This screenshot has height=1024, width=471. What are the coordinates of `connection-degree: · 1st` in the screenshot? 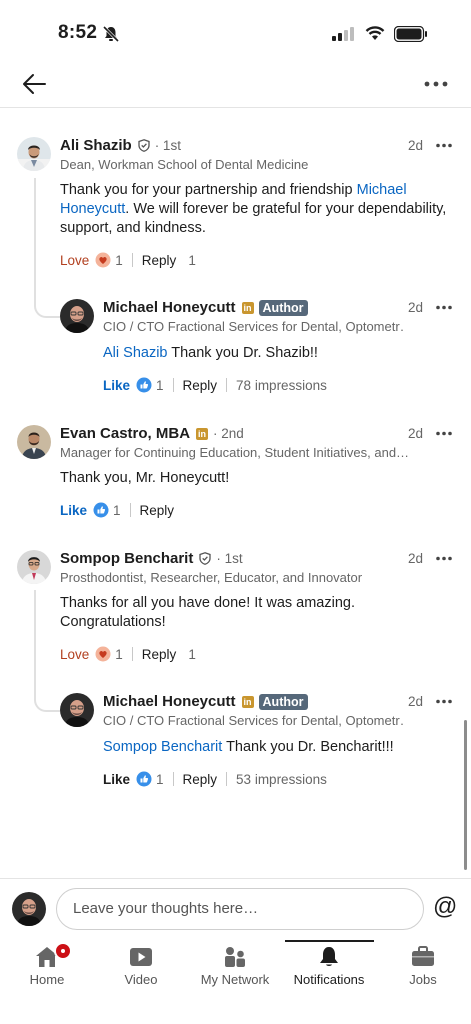 It's located at (229, 558).